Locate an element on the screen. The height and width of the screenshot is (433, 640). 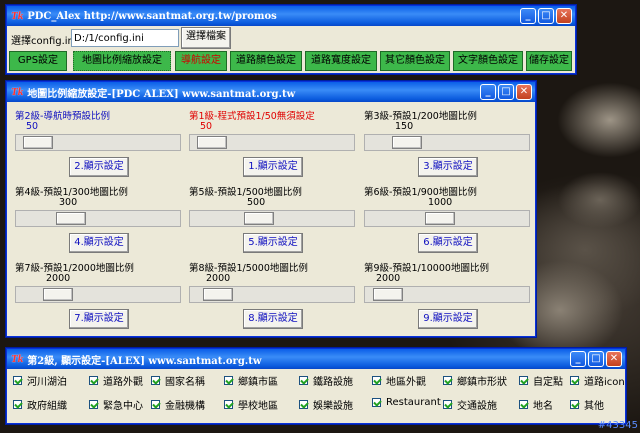
layer-checkbox-row1-4: 鄉鎮市區 is located at coordinates (251, 380).